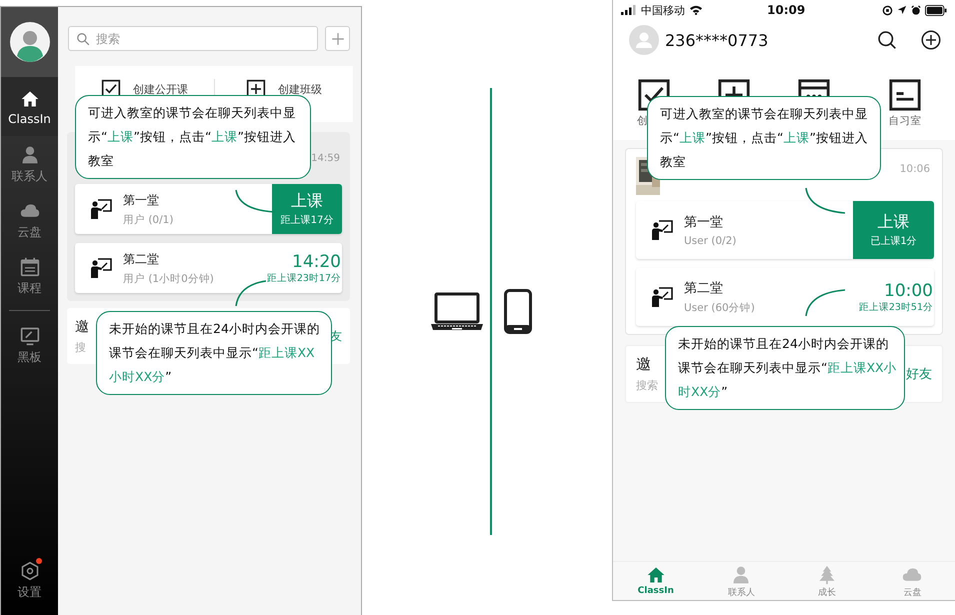  I want to click on quick-action-label: 自习室, so click(905, 121).